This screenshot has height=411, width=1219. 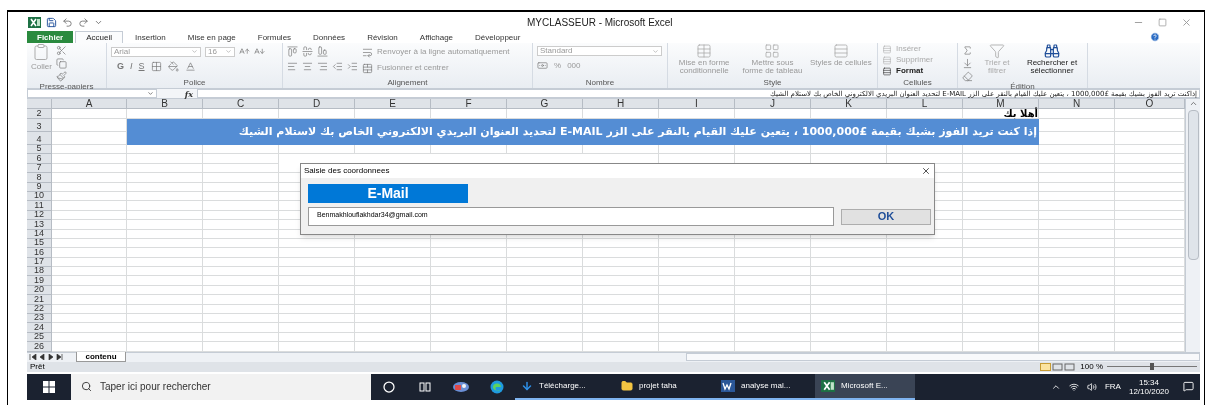 I want to click on row-header: 19, so click(x=39, y=281).